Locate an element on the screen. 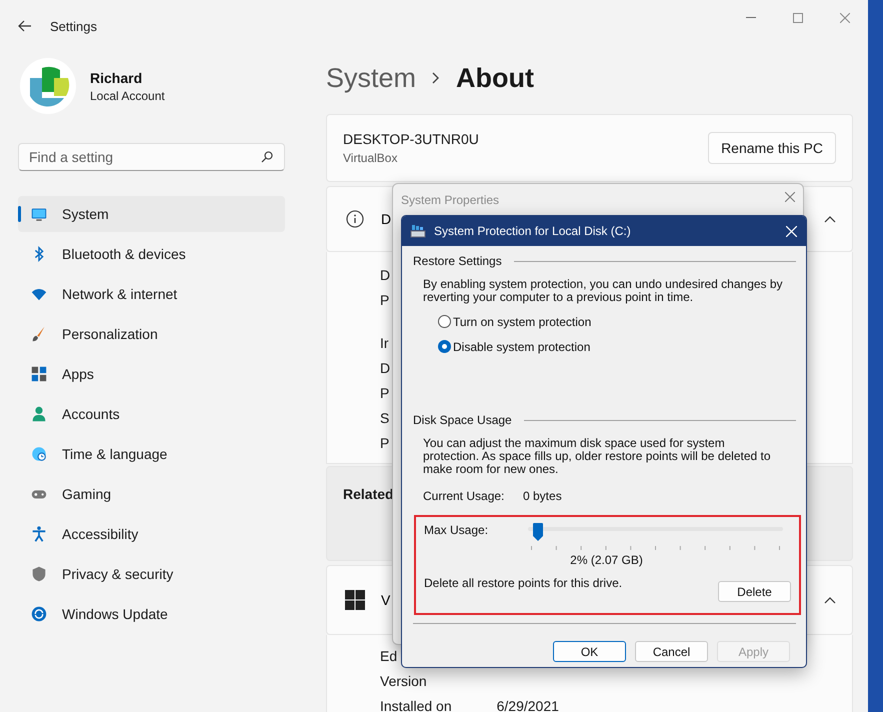 The width and height of the screenshot is (883, 712). spec-label: Installed on is located at coordinates (416, 705).